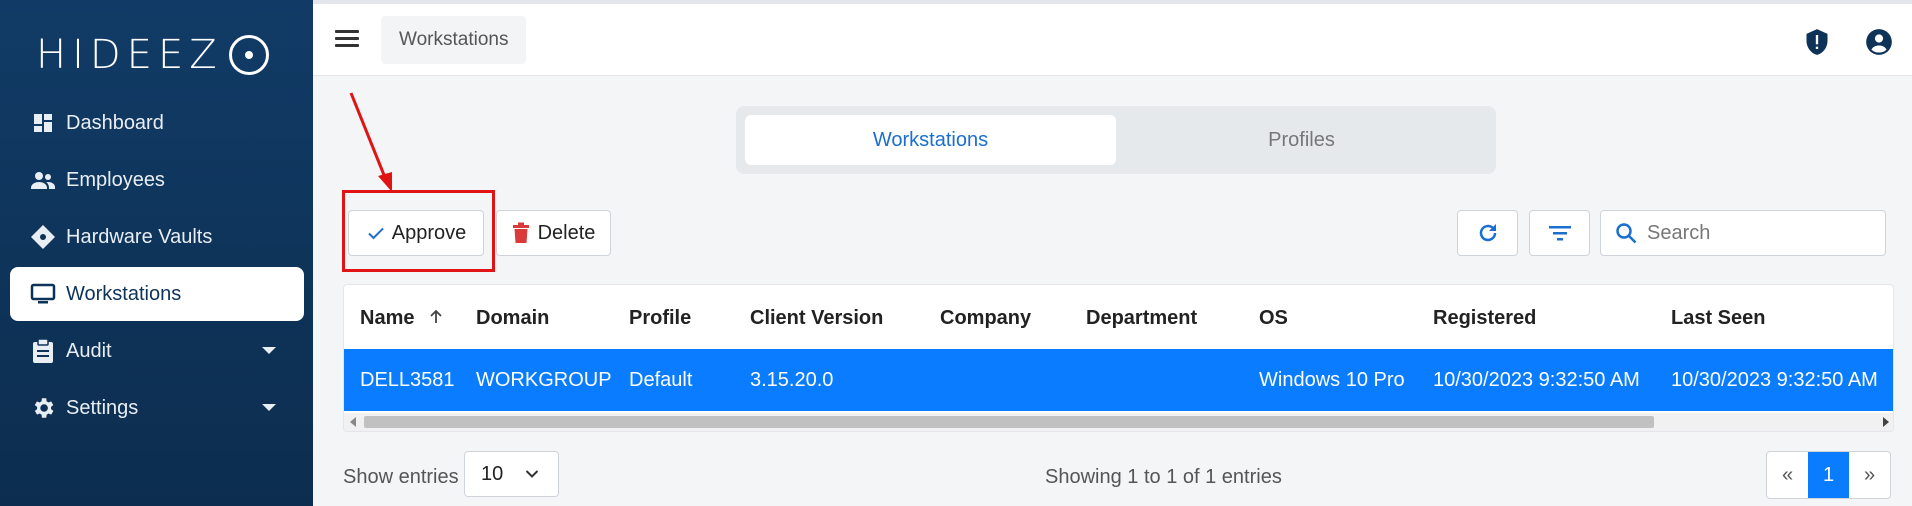 The height and width of the screenshot is (506, 1912). I want to click on pagination: « 1 », so click(1828, 475).